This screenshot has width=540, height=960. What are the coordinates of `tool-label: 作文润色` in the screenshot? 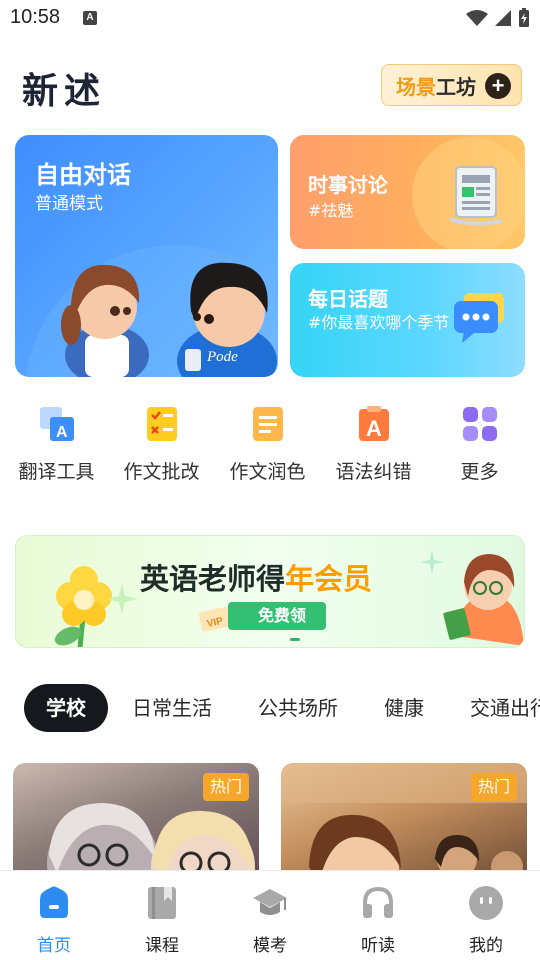 It's located at (267, 472).